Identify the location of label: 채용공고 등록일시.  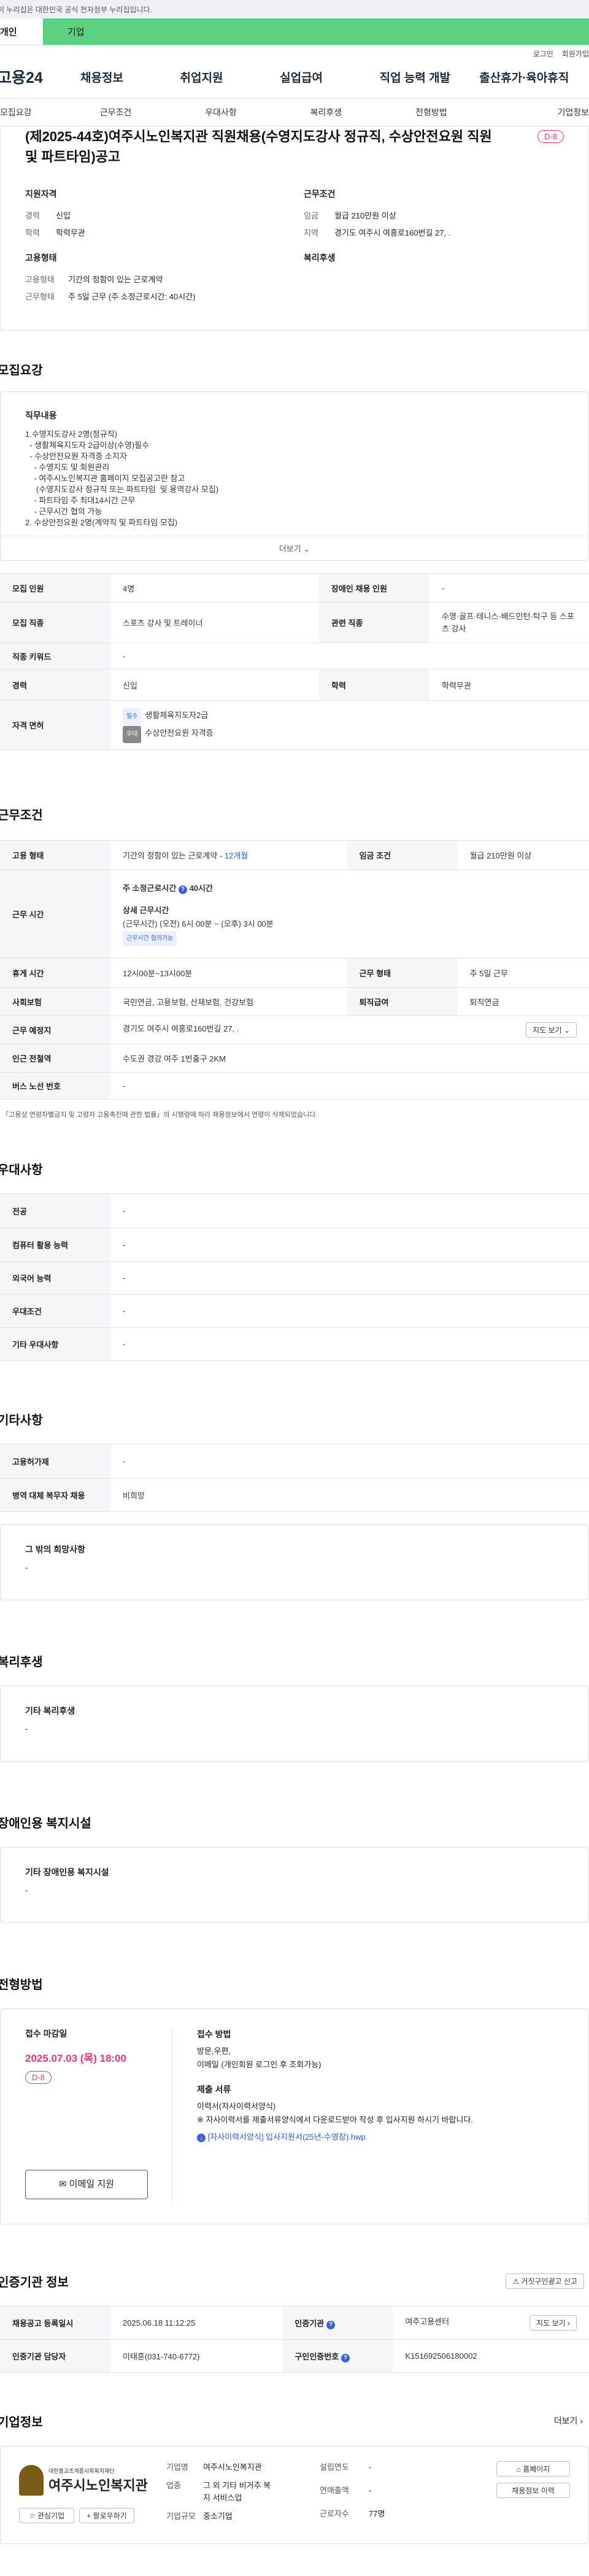
(55, 2323).